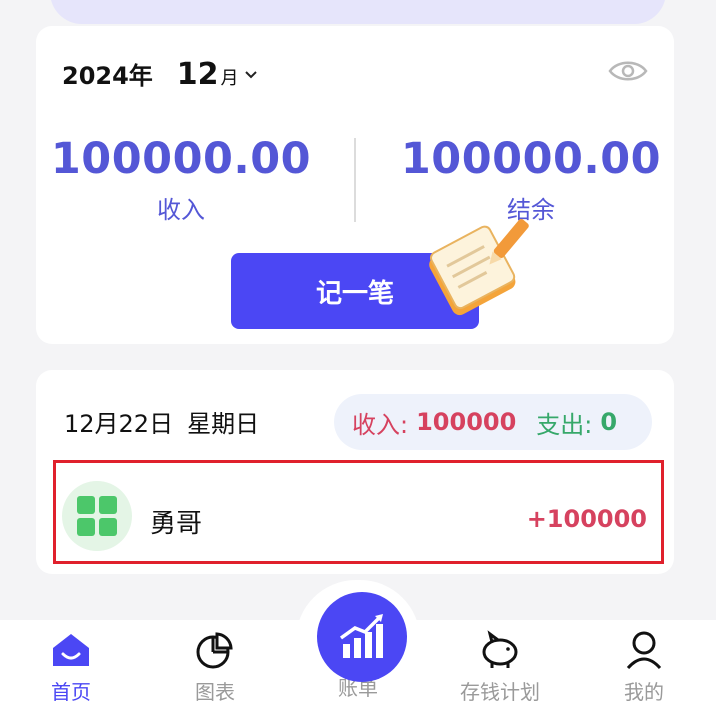 This screenshot has height=704, width=716. What do you see at coordinates (181, 210) in the screenshot?
I see `income-label: 收入` at bounding box center [181, 210].